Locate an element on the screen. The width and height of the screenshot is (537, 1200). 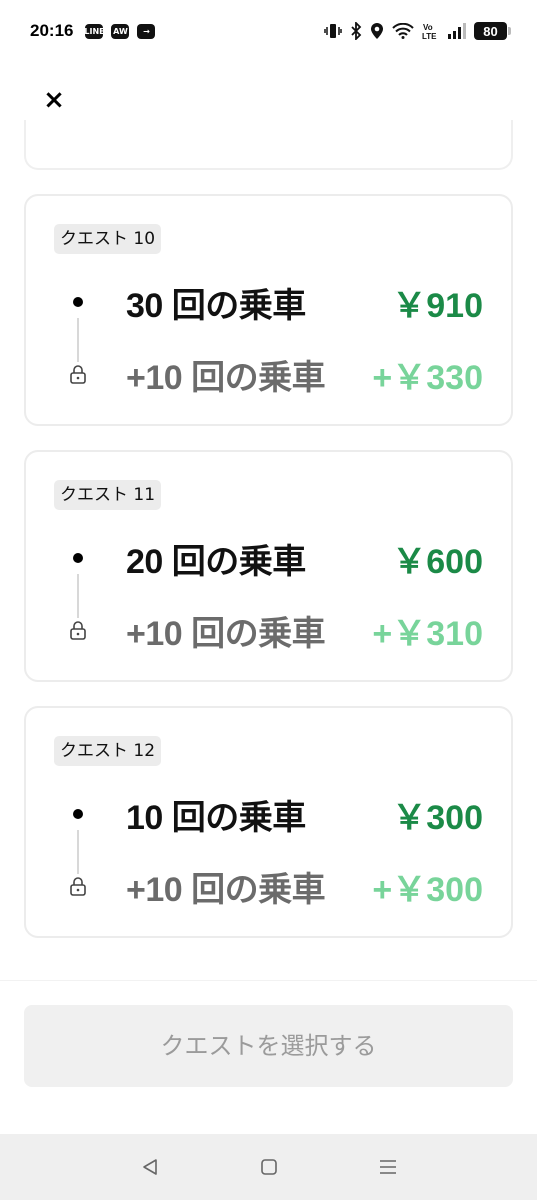
bluetooth-icon is located at coordinates (356, 31).